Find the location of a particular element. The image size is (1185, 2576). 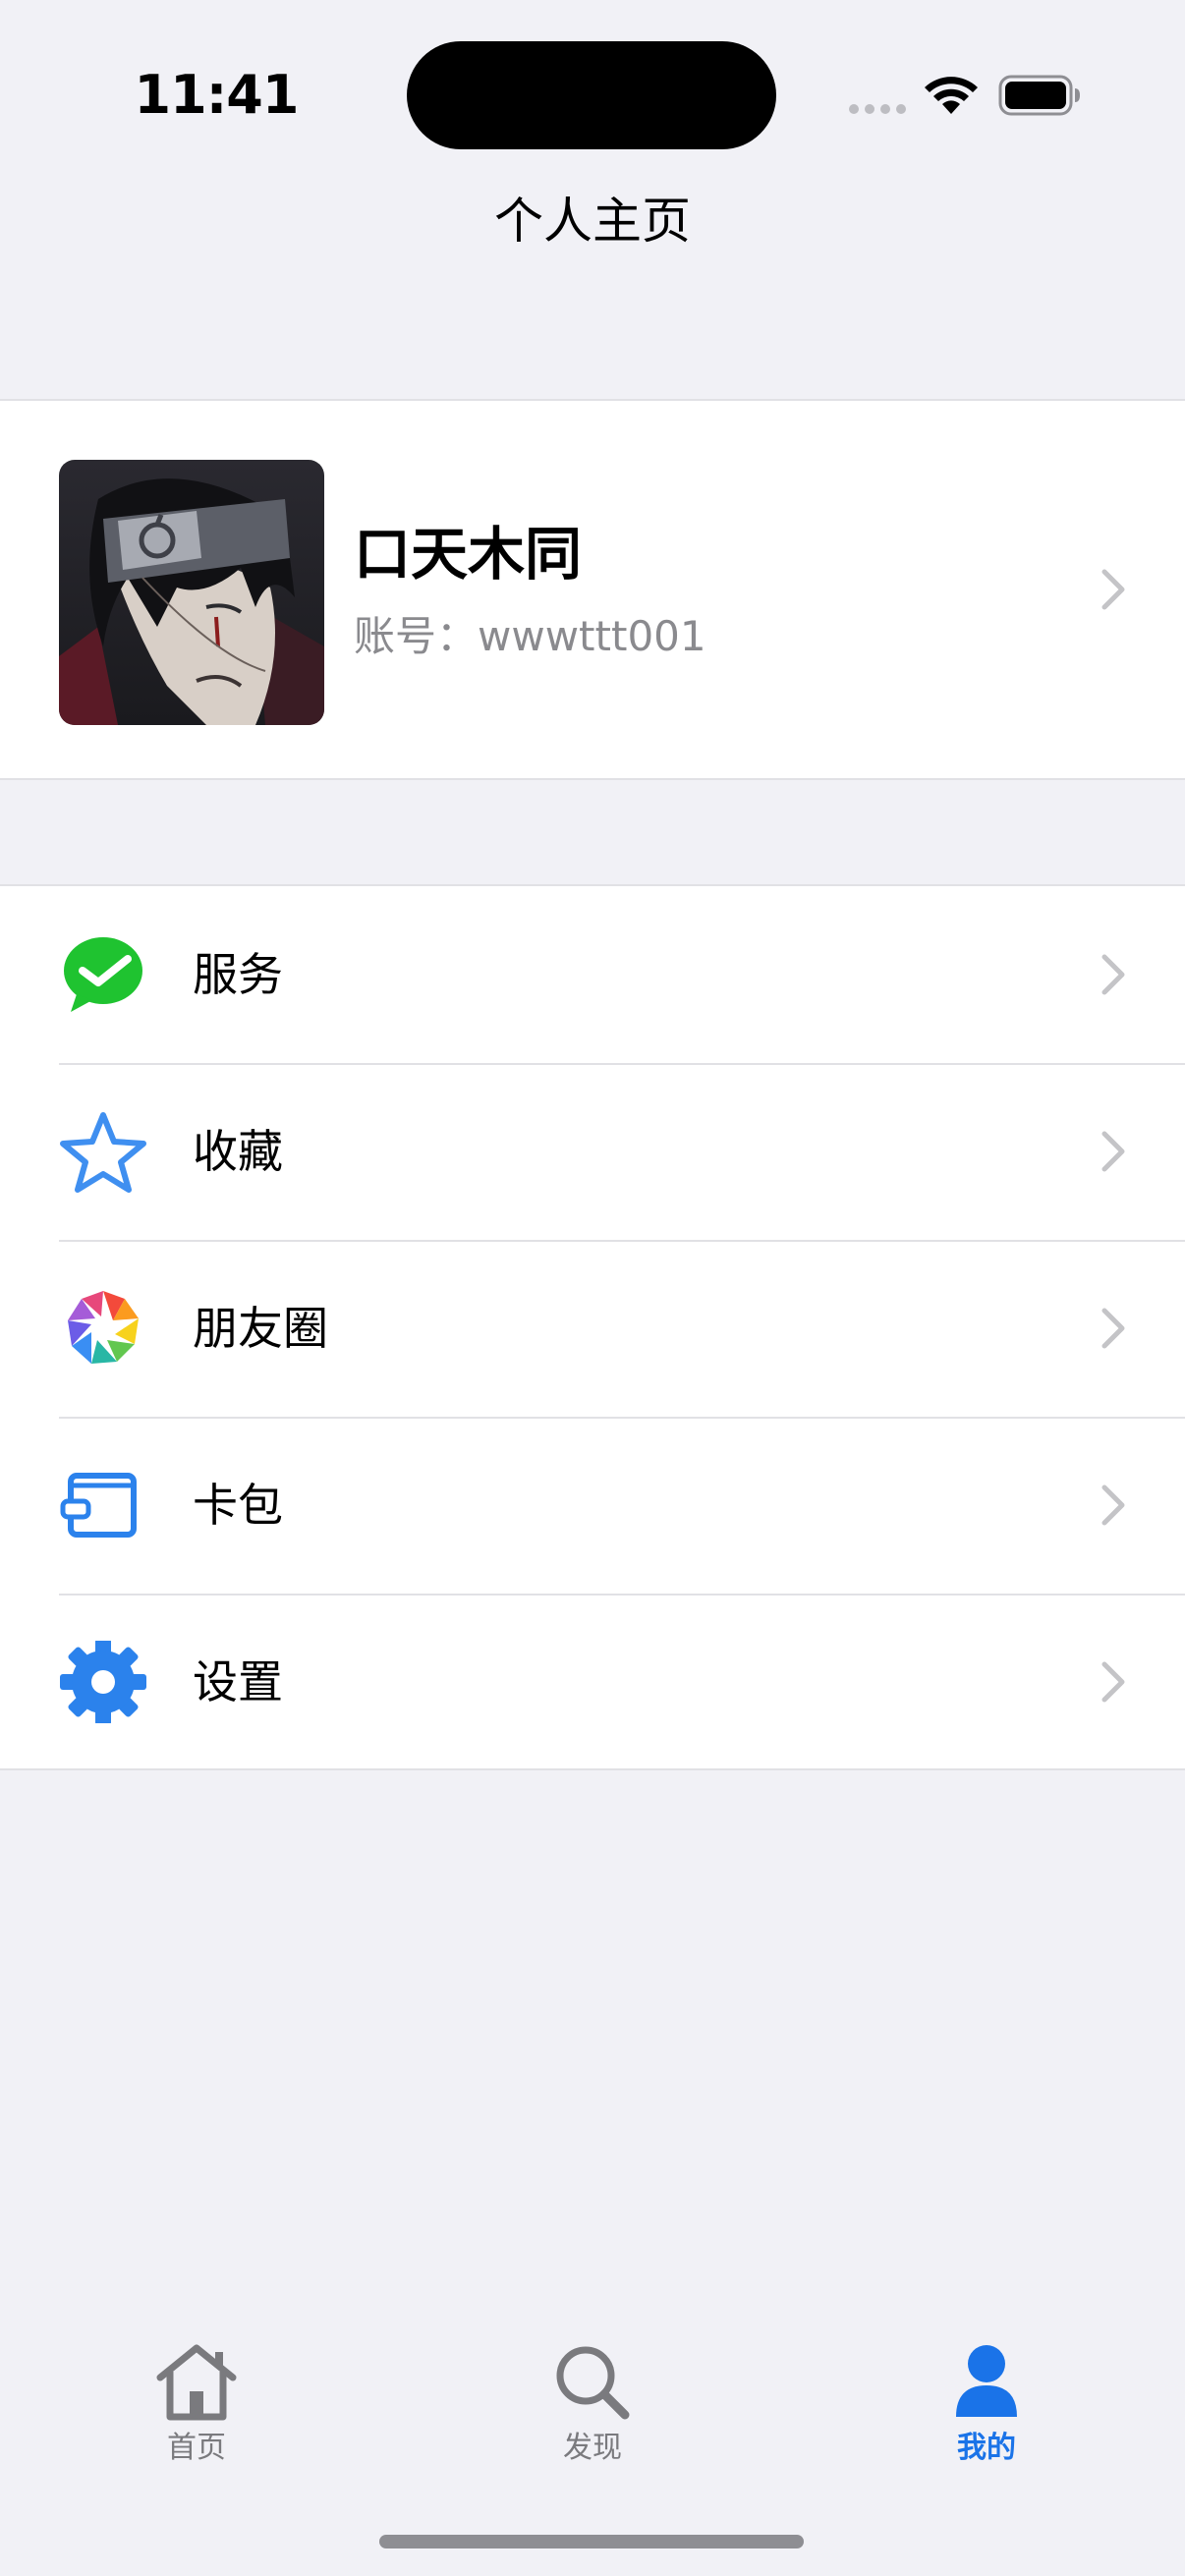

menu-item-moments: 朋友圈 is located at coordinates (592, 1328).